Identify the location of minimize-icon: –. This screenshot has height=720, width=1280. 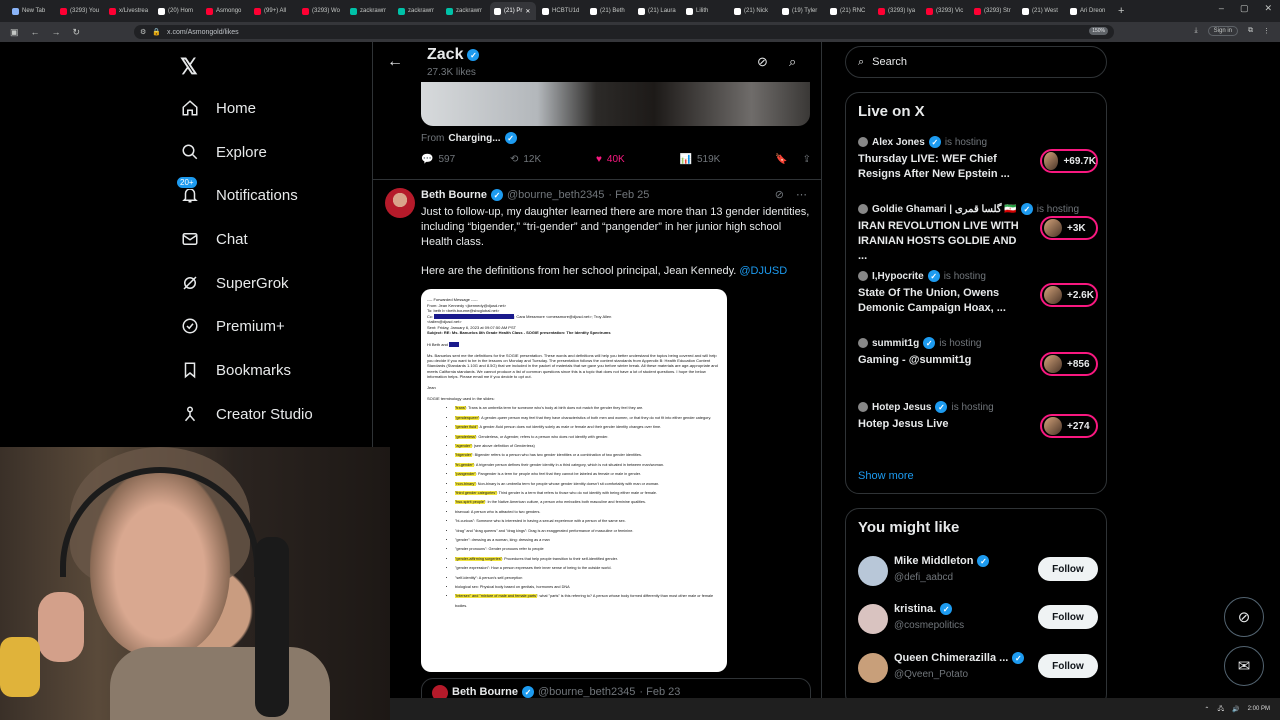
(1221, 8).